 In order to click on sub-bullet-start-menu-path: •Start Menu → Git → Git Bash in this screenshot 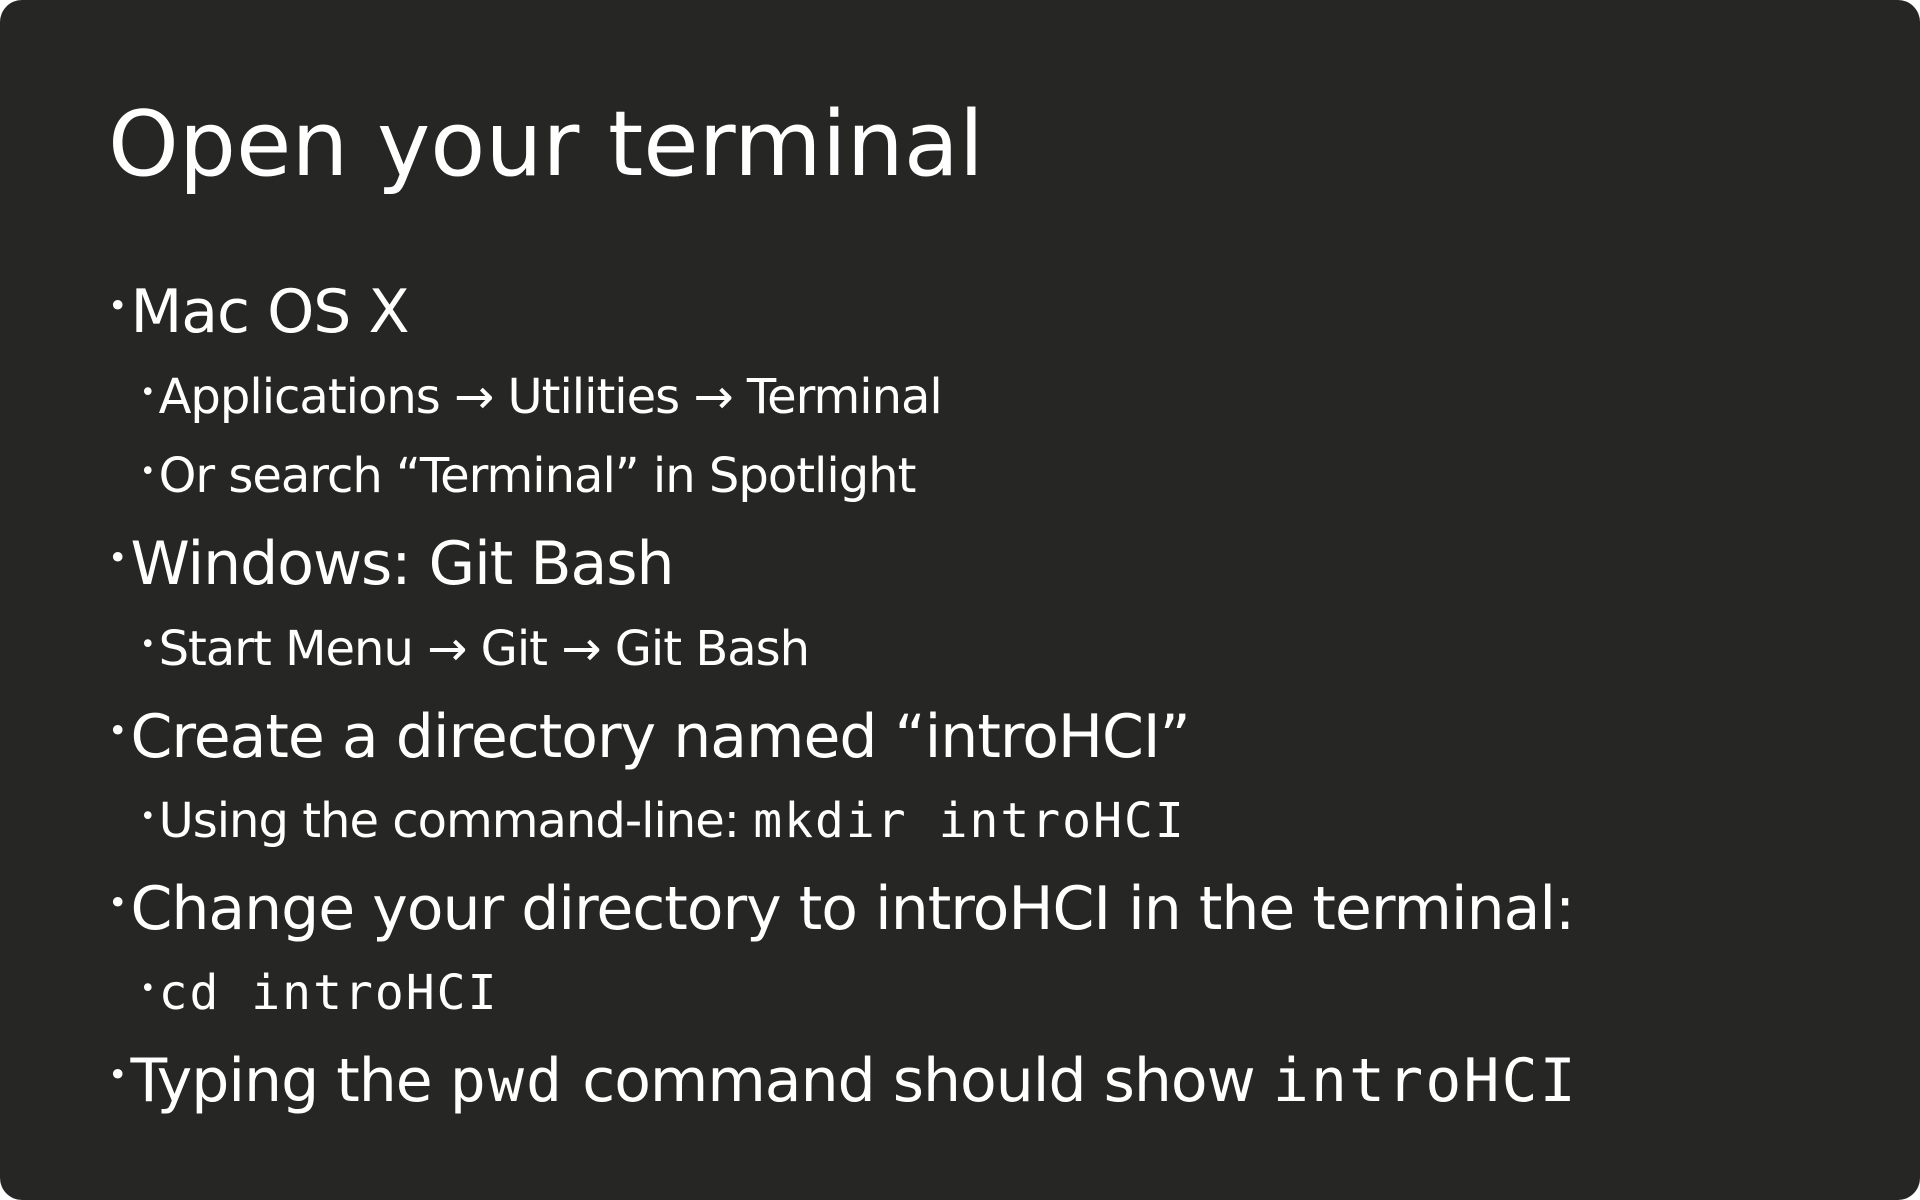, I will do `click(475, 649)`.